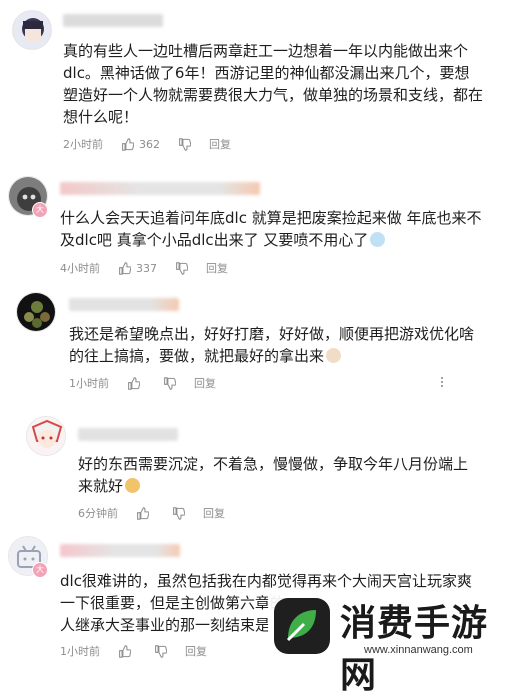 This screenshot has height=698, width=512. Describe the element at coordinates (278, 475) in the screenshot. I see `comment-text: 好的东西需要沉淀，不着急，慢慢做，争取今年八月份端上来就好` at that location.